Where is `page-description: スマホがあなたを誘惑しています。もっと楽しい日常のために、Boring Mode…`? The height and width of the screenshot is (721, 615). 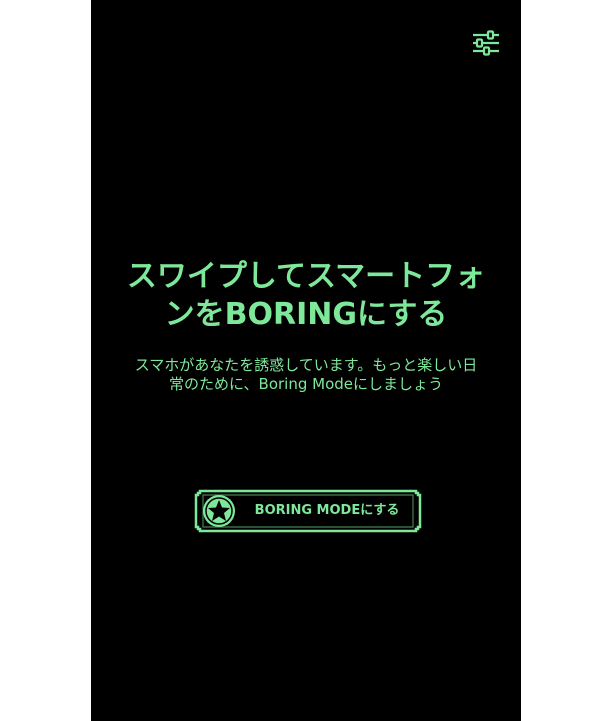
page-description: スマホがあなたを誘惑しています。もっと楽しい日常のために、Boring Mode… is located at coordinates (306, 374).